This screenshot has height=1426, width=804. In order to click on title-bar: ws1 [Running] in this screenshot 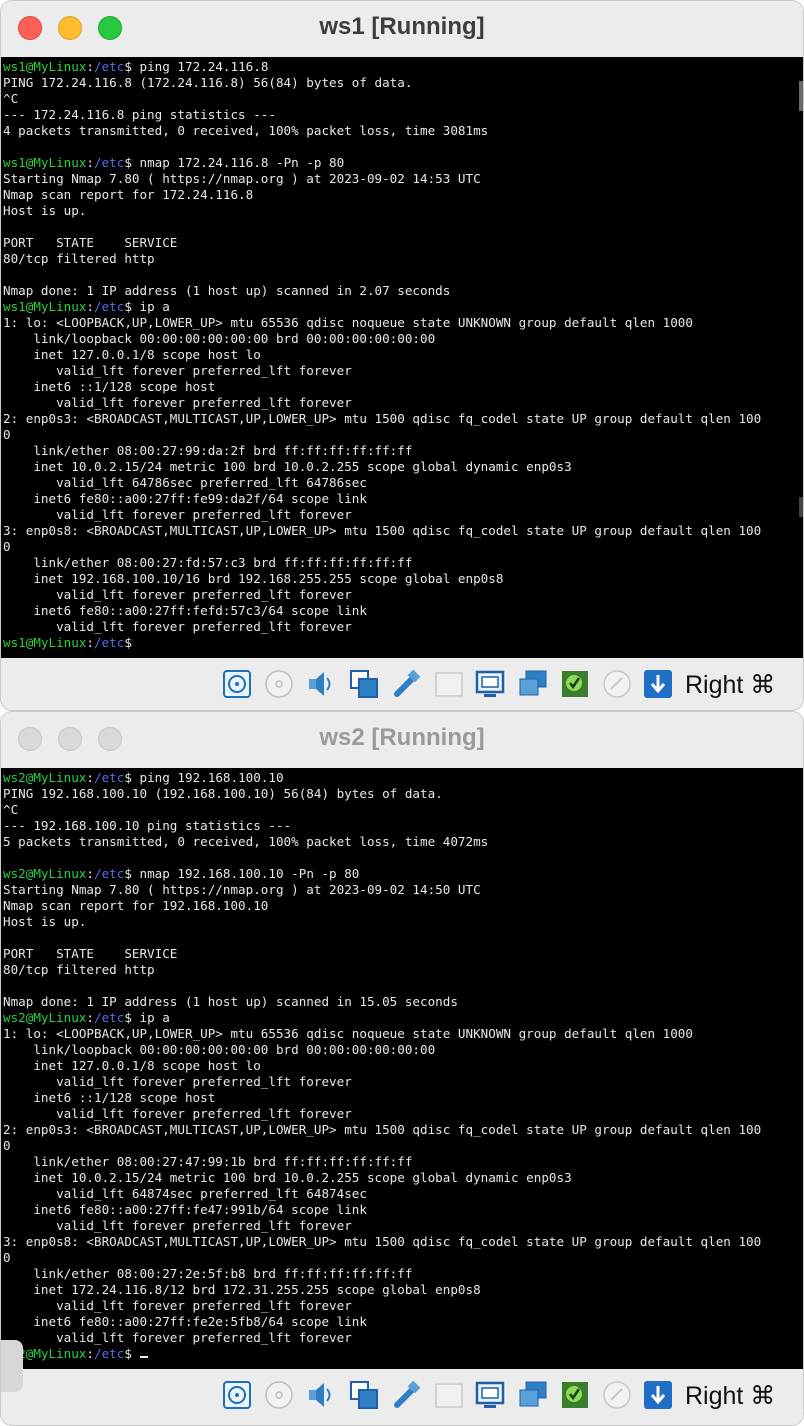, I will do `click(402, 29)`.